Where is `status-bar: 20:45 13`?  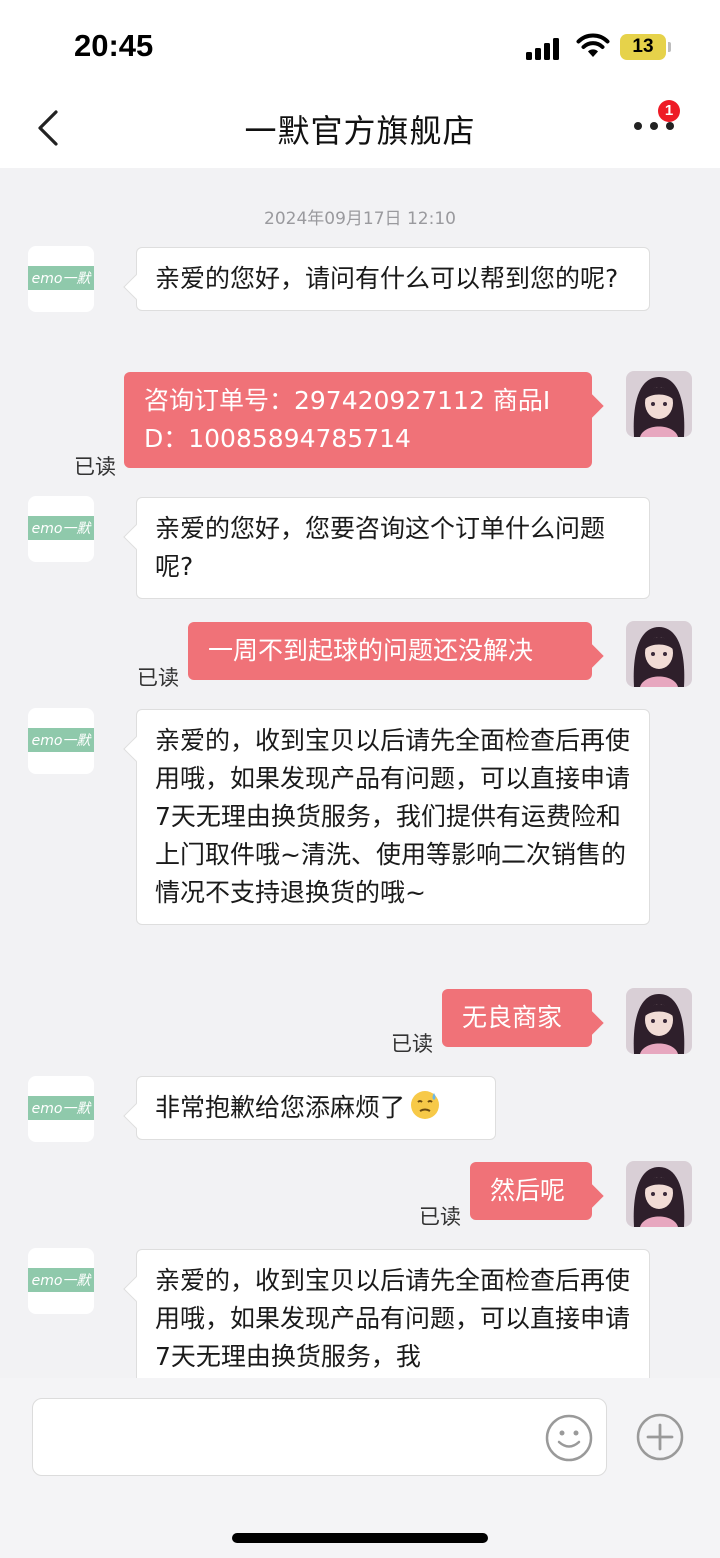 status-bar: 20:45 13 is located at coordinates (360, 45).